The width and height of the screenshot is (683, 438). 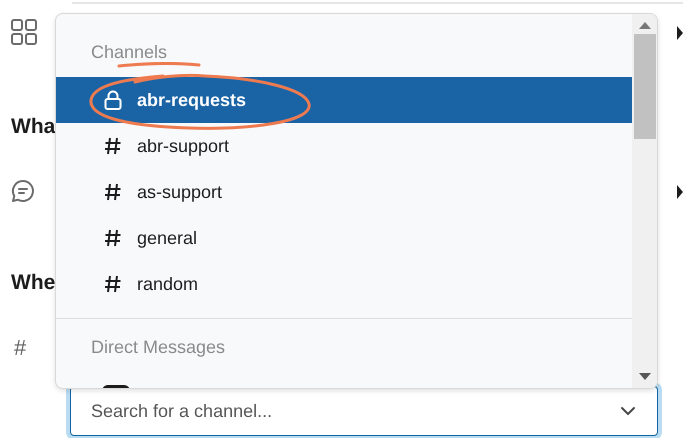 I want to click on channel-option: random, so click(x=344, y=284).